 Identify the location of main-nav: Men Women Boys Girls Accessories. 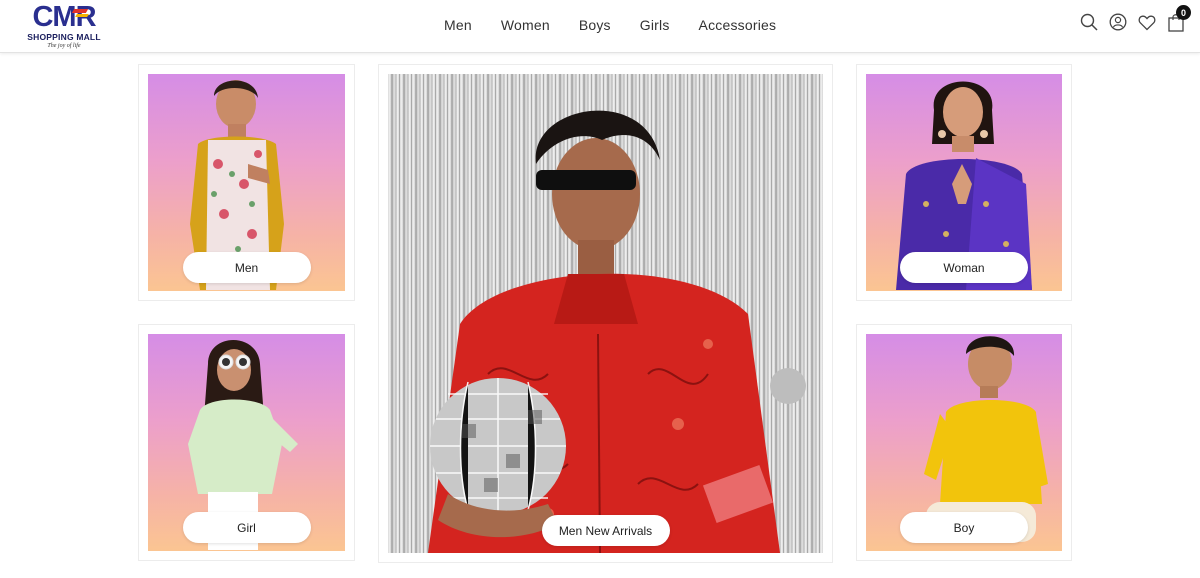
(610, 25).